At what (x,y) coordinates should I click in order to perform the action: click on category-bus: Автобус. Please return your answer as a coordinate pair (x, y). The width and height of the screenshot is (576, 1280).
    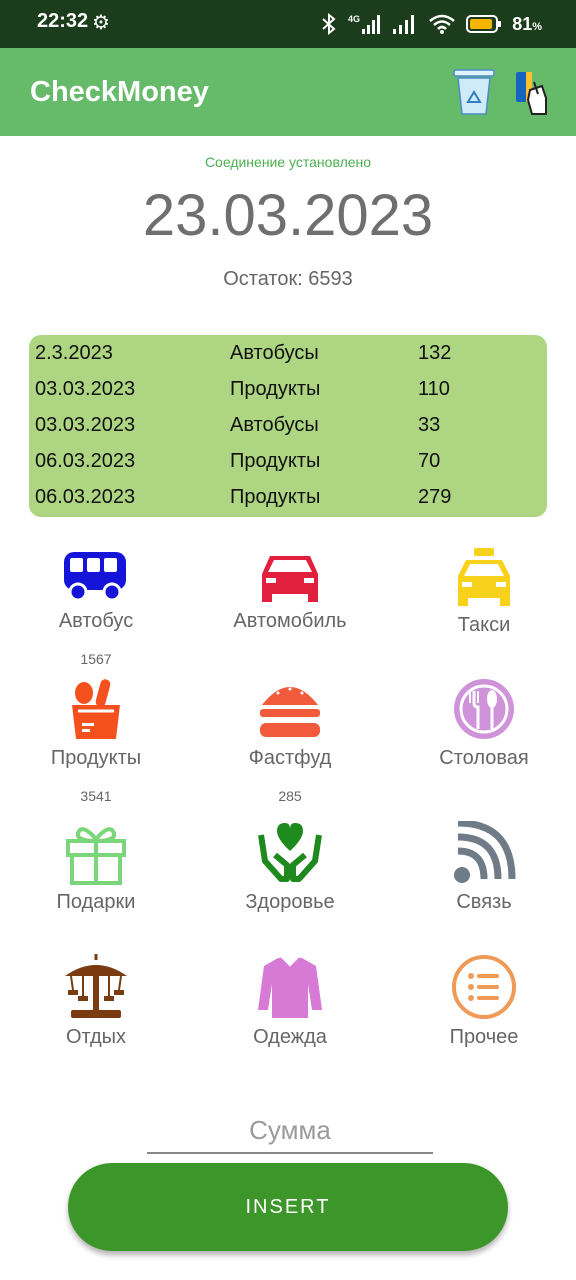
    Looking at the image, I should click on (96, 590).